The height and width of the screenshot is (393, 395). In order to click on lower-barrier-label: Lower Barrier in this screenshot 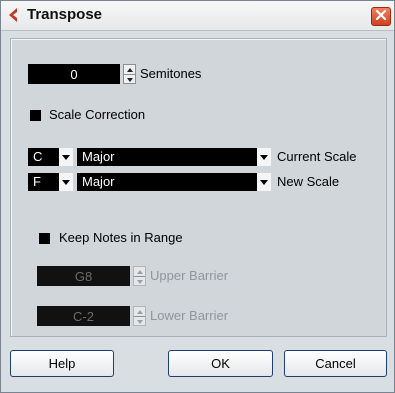, I will do `click(189, 315)`.